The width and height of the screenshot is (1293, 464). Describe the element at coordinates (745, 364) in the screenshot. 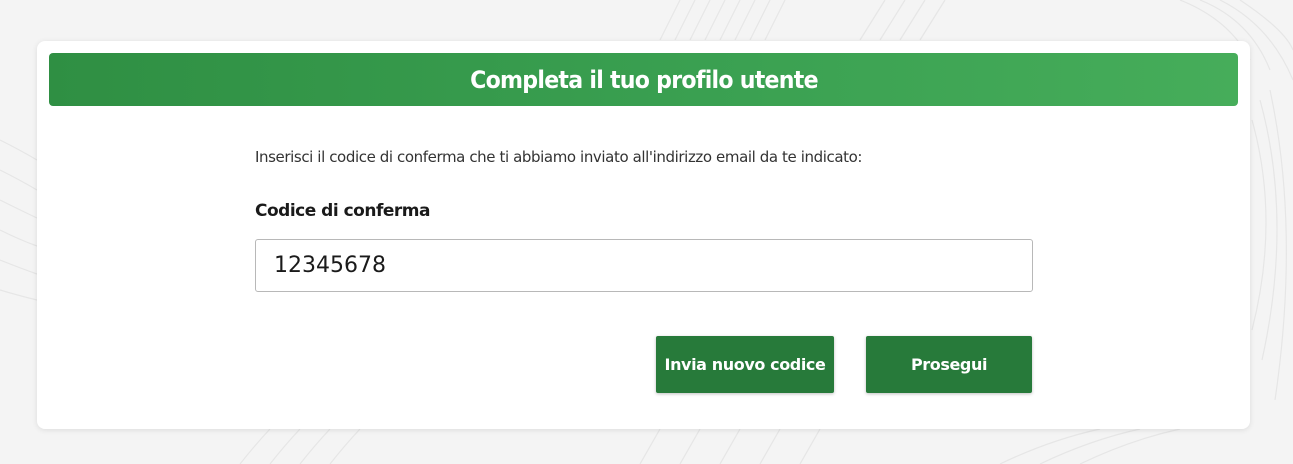

I see `resend-code-button: Invia nuovo codice` at that location.